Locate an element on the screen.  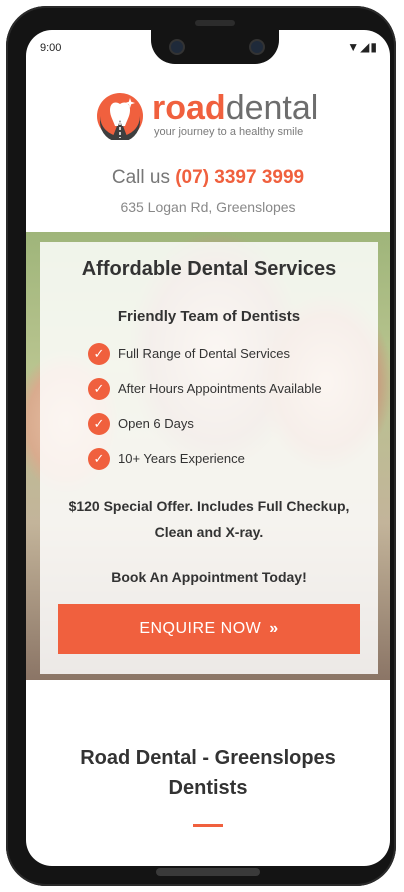
hero-title: Affordable Dental Services is located at coordinates (209, 269).